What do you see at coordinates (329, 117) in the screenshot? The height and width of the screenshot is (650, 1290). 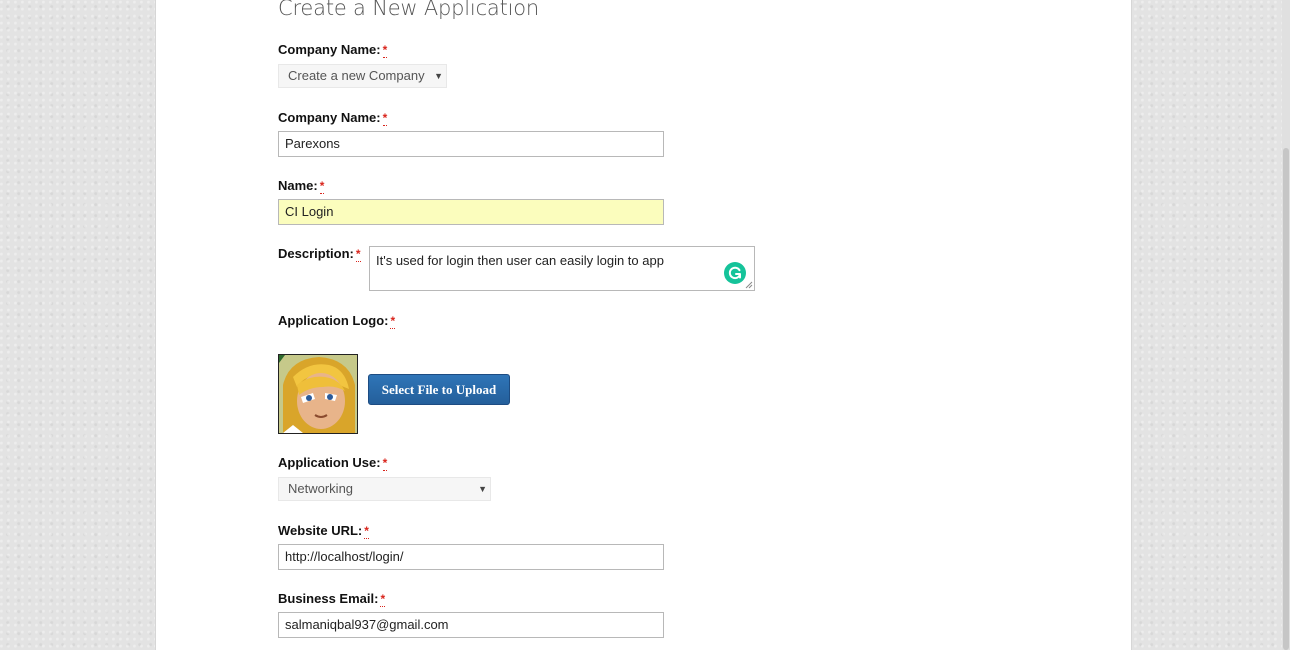 I see `company-name-label-text: Company Name:` at bounding box center [329, 117].